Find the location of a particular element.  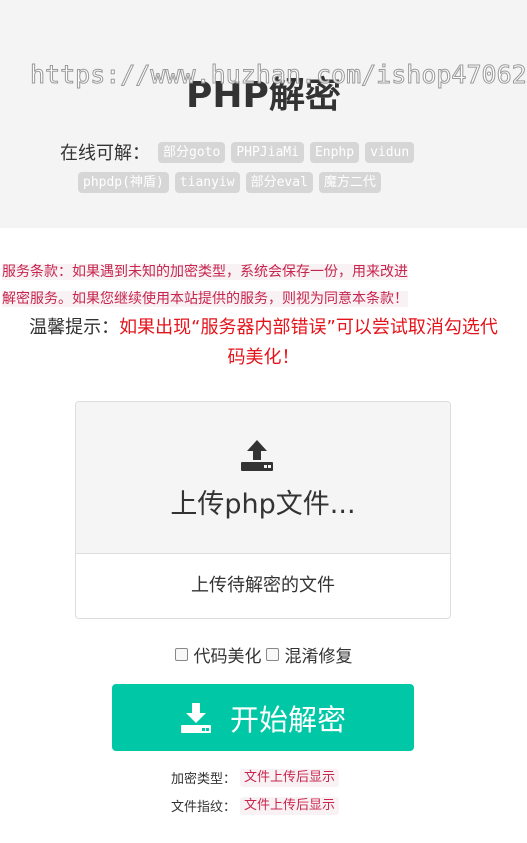

file-fingerprint-row: 文件指纹： 文件上传后显示 is located at coordinates (255, 805).